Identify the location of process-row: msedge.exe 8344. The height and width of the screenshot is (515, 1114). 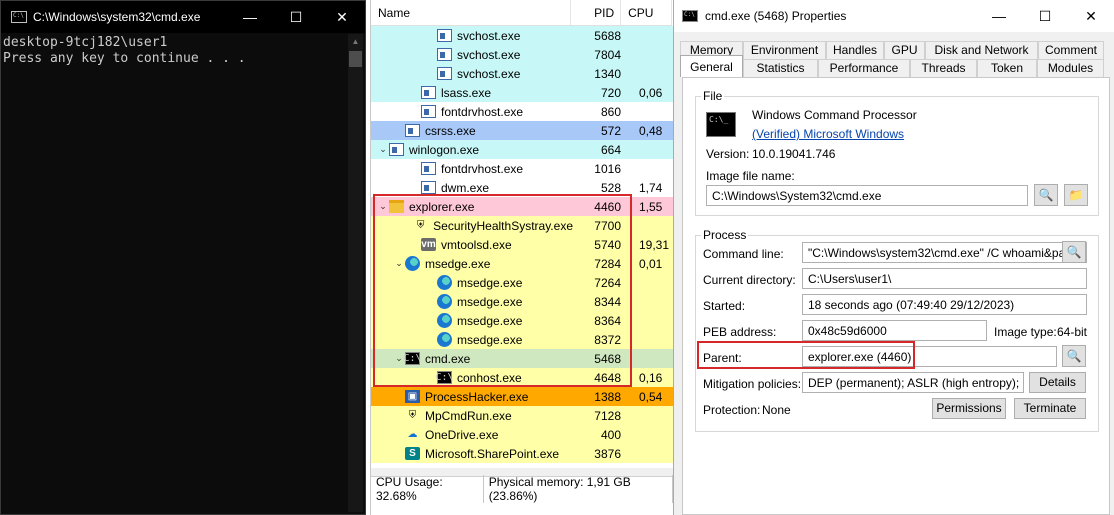
(522, 301).